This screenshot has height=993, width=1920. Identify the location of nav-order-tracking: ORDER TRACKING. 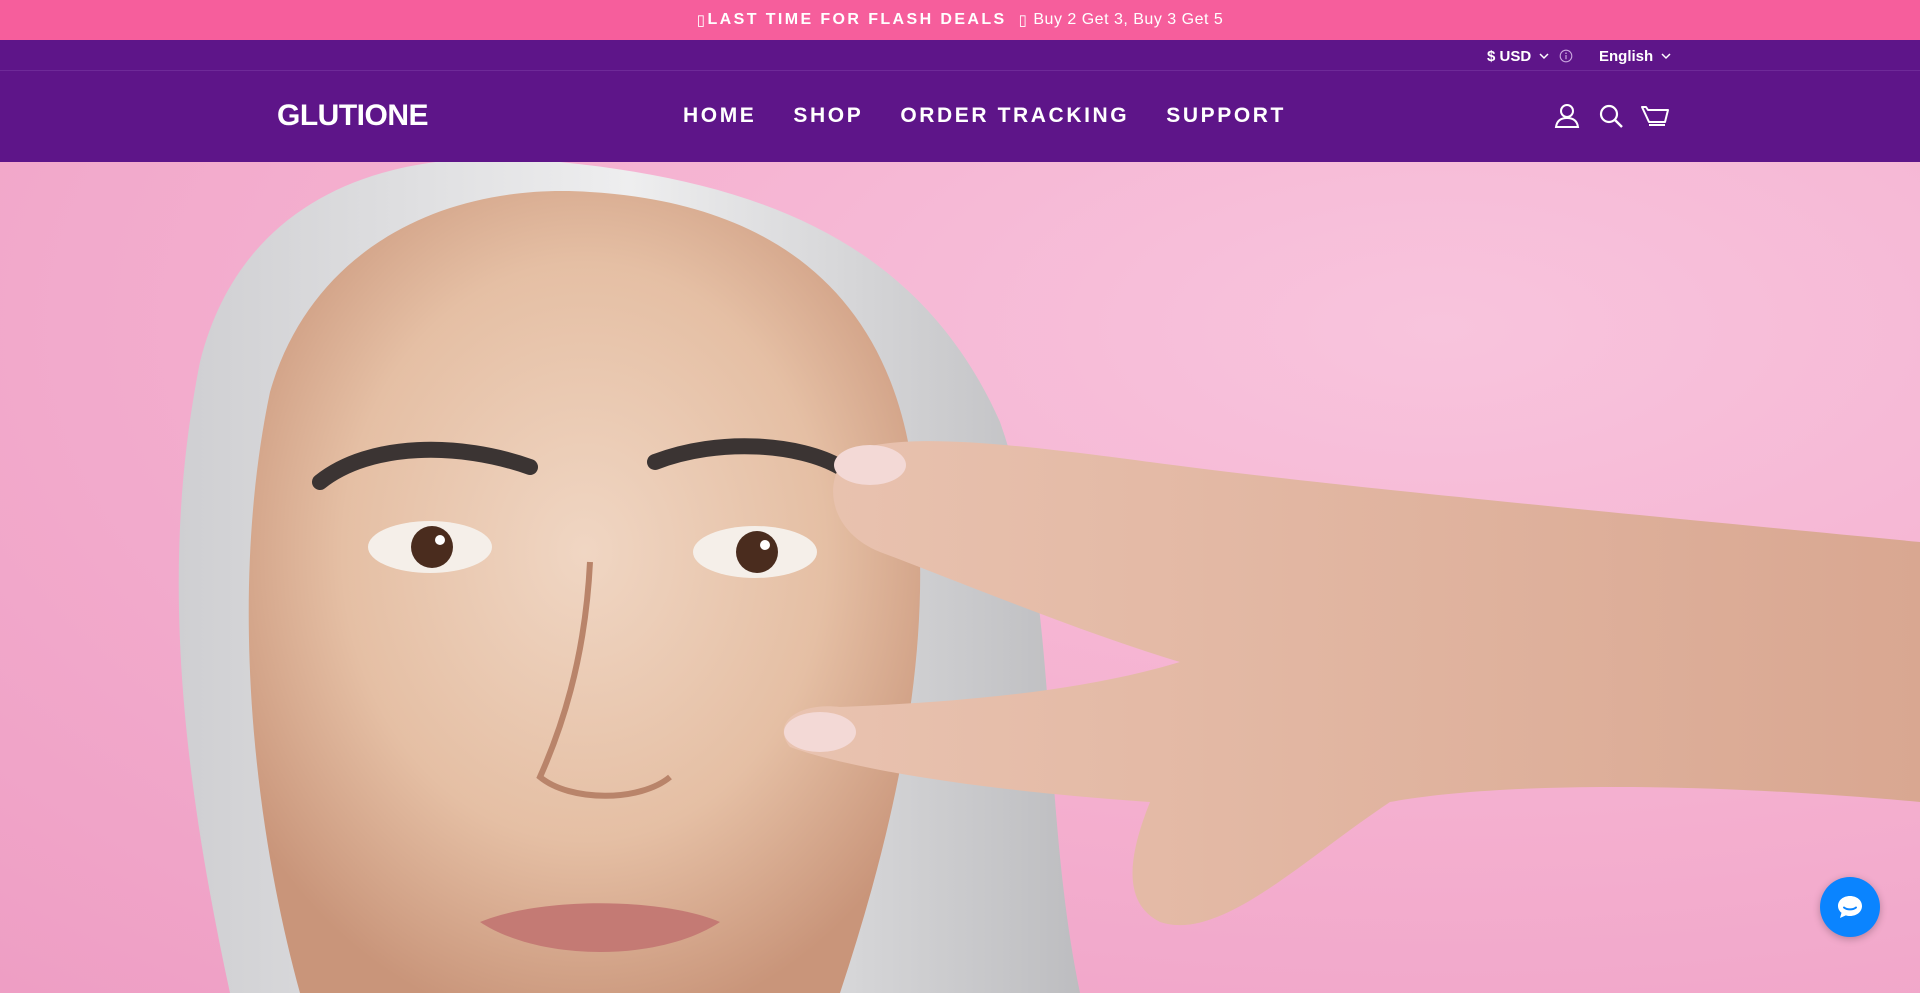
(1014, 116).